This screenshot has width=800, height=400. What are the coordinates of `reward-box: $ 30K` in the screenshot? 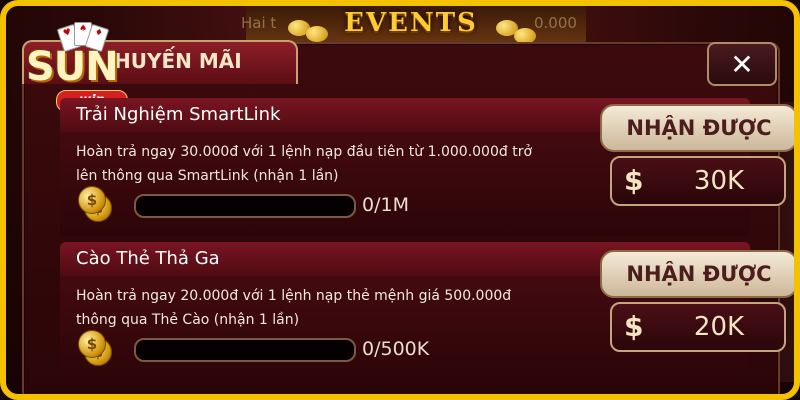 It's located at (698, 181).